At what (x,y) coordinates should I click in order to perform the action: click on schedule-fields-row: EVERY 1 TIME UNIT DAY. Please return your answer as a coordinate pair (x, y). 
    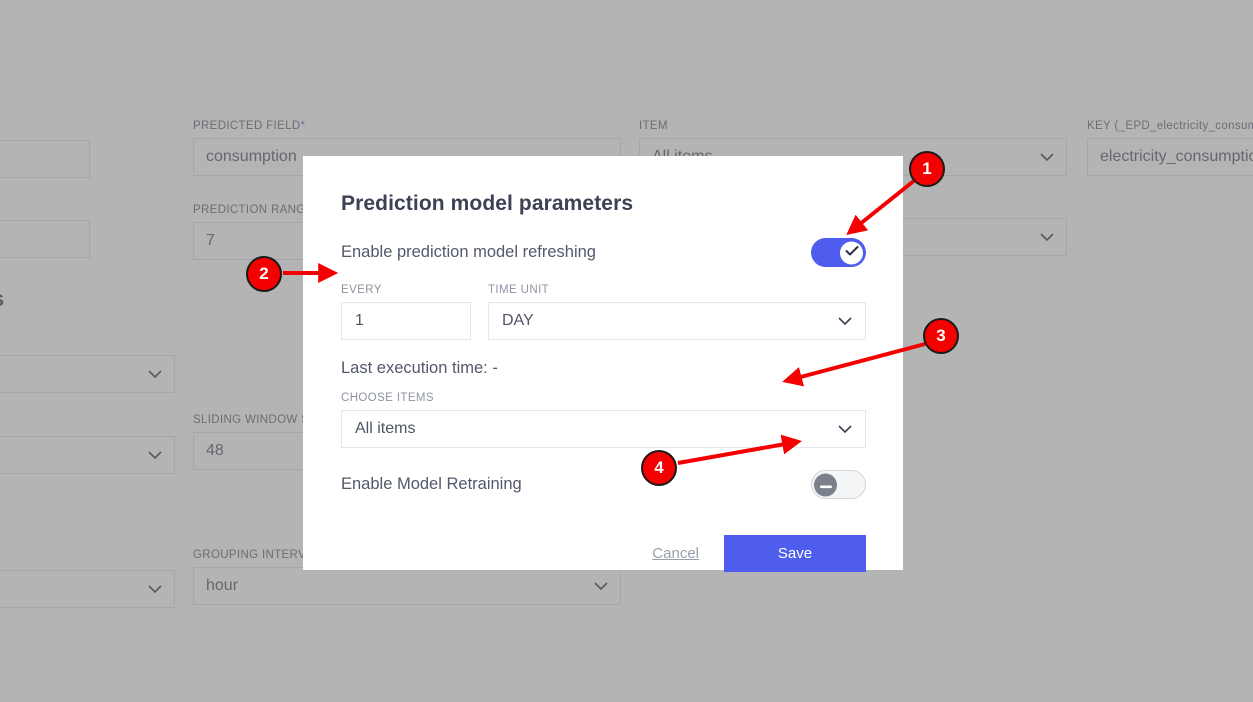
    Looking at the image, I should click on (603, 312).